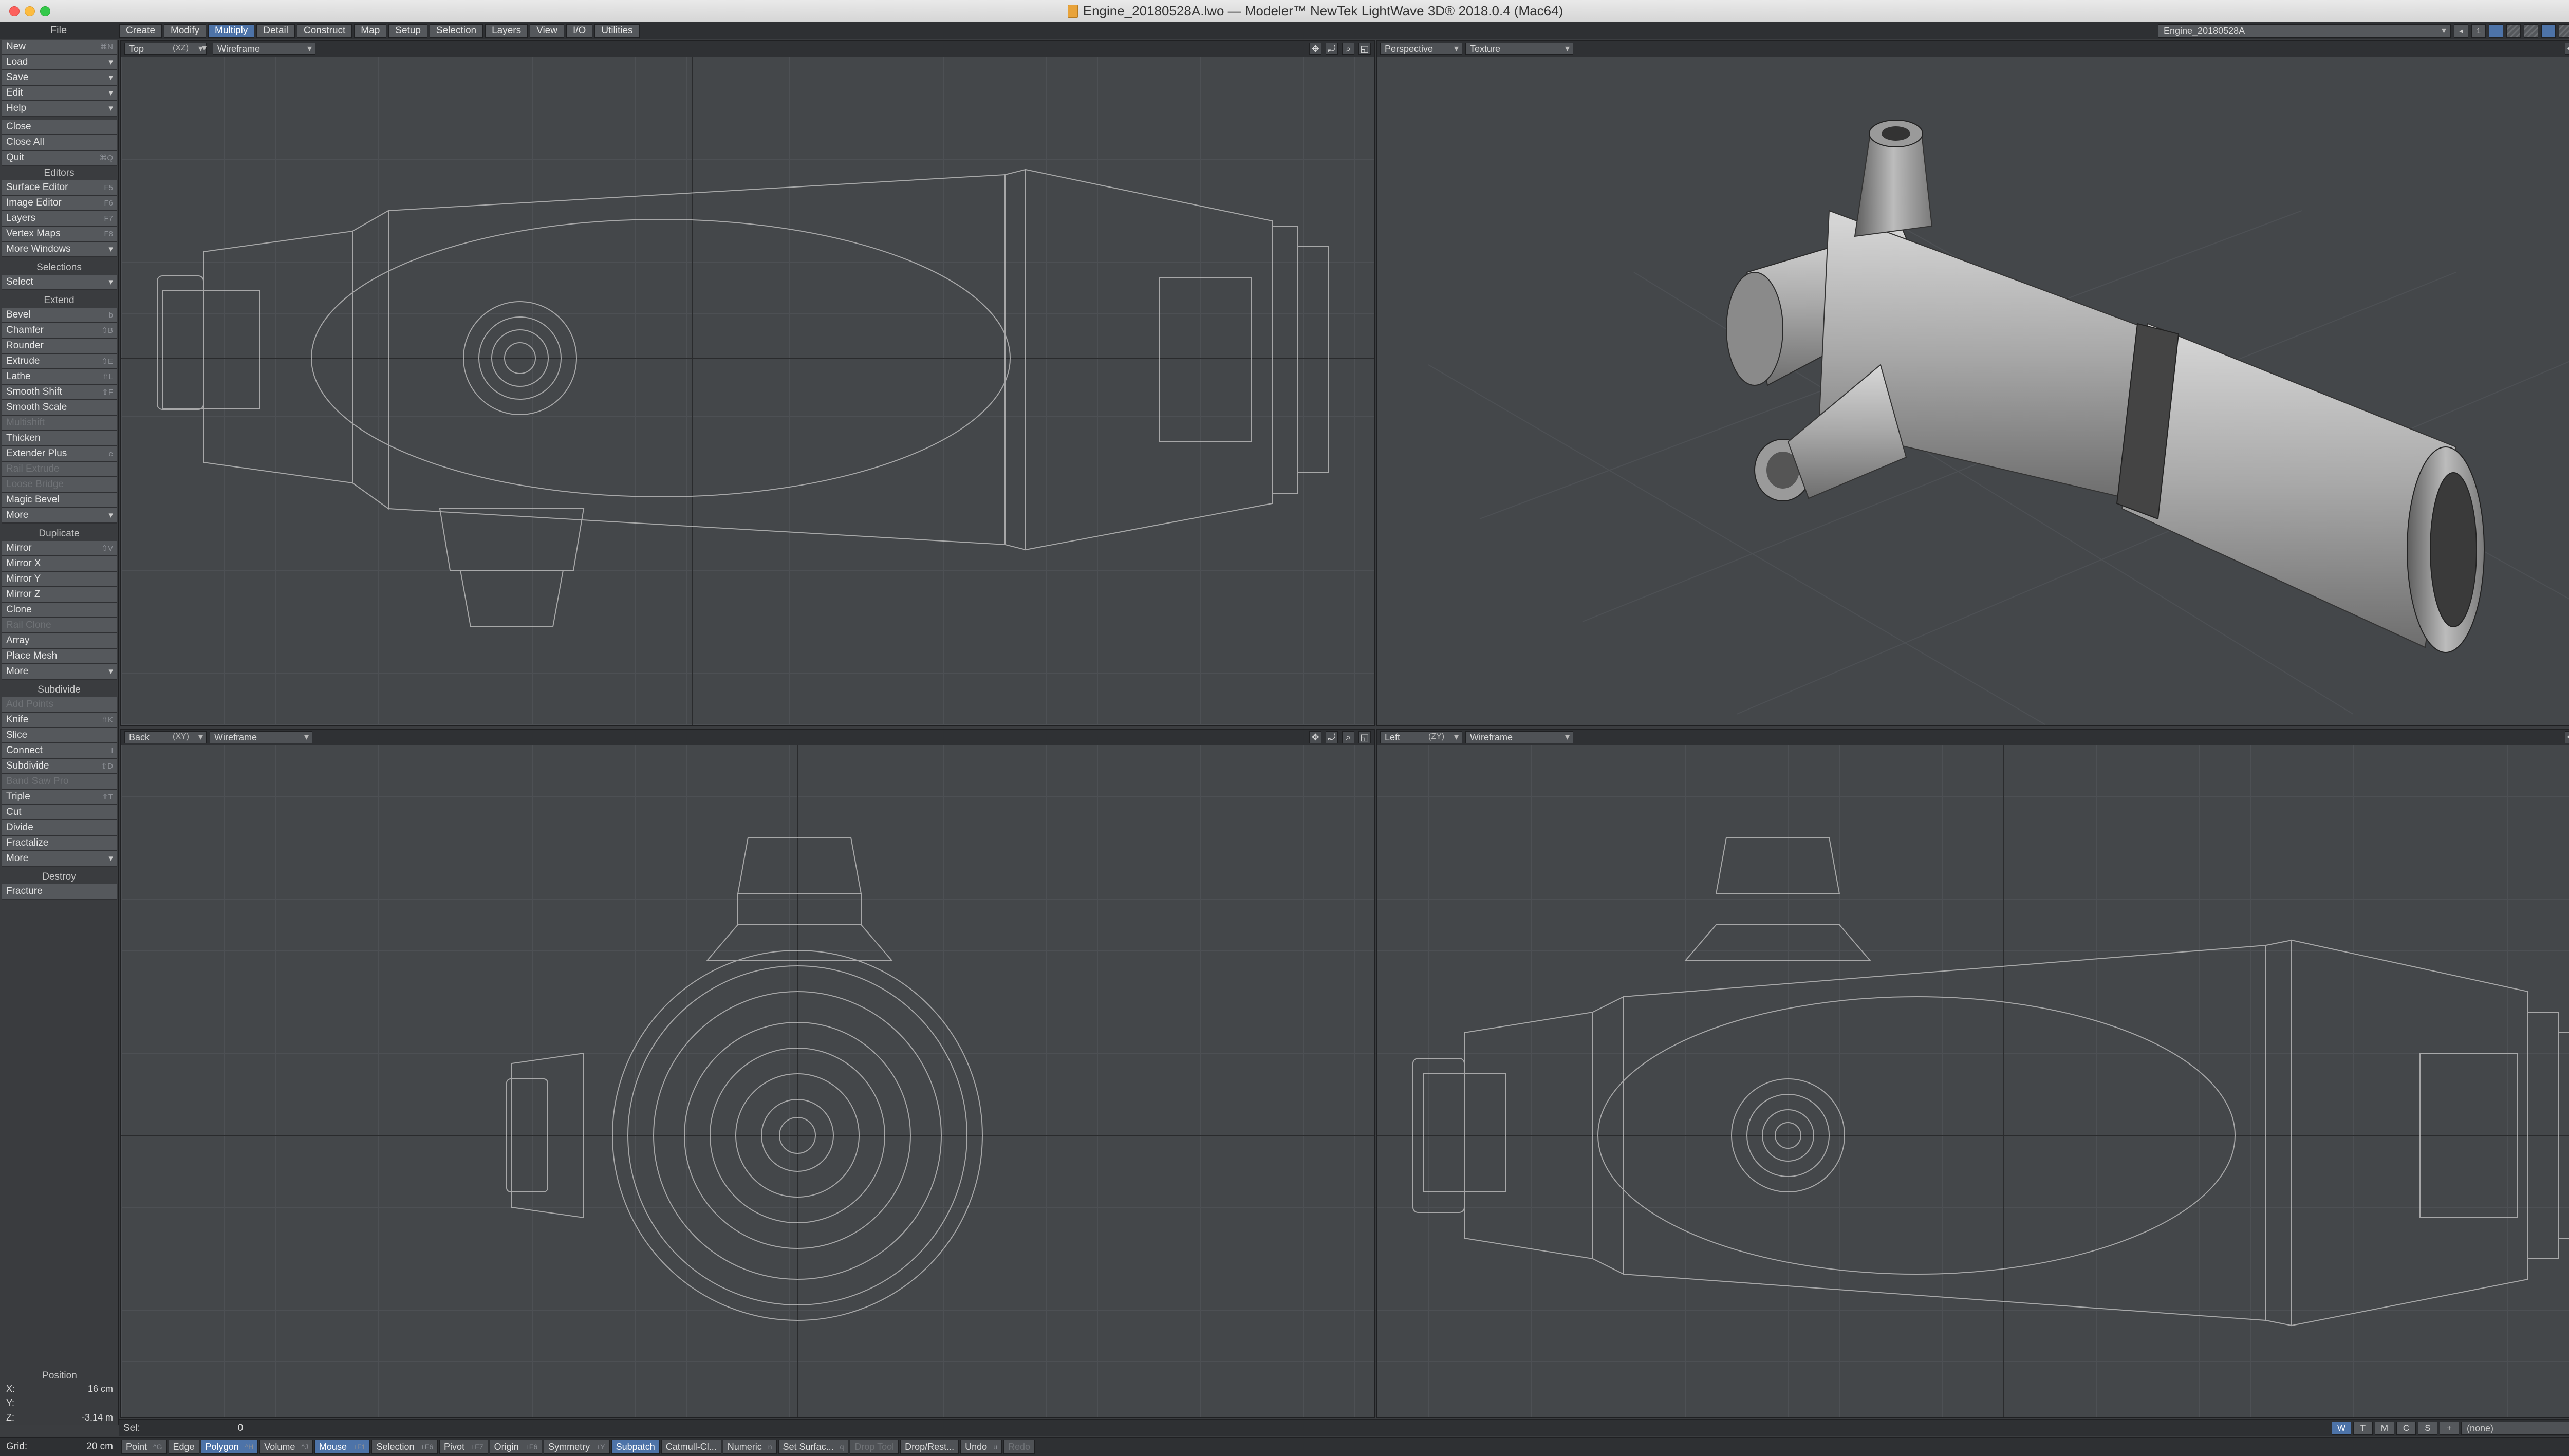 The width and height of the screenshot is (2569, 1456). What do you see at coordinates (229, 1447) in the screenshot?
I see `mode-polygon-button: Polygon ^H` at bounding box center [229, 1447].